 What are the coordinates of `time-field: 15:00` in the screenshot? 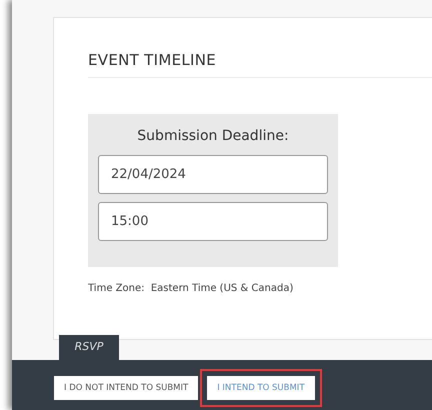 It's located at (213, 221).